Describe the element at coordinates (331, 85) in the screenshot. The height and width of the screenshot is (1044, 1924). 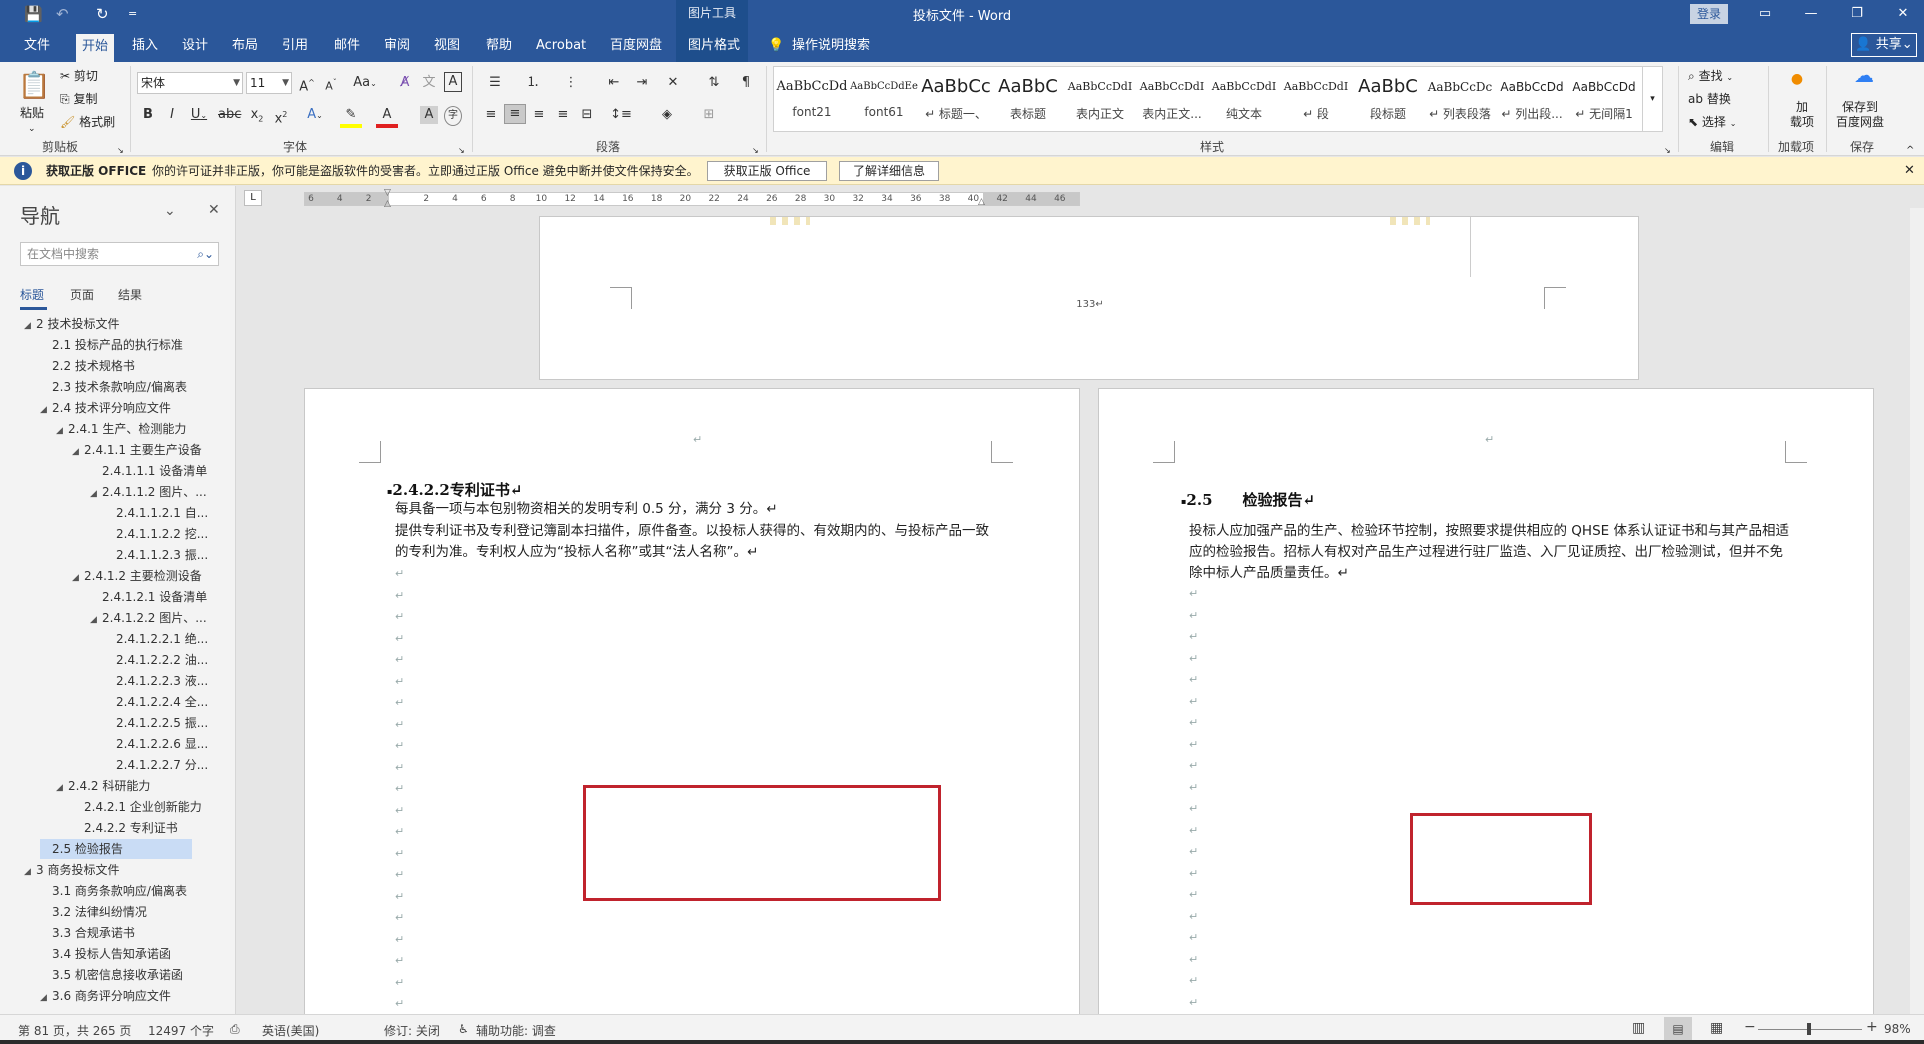
I see `shrink-font-icon: Aˇ` at that location.